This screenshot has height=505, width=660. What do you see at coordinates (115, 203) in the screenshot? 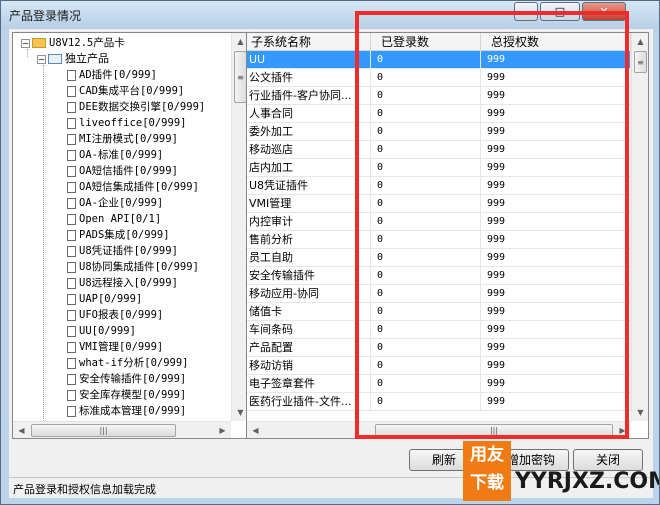
I see `tree-item: OA-企业[0/999]` at bounding box center [115, 203].